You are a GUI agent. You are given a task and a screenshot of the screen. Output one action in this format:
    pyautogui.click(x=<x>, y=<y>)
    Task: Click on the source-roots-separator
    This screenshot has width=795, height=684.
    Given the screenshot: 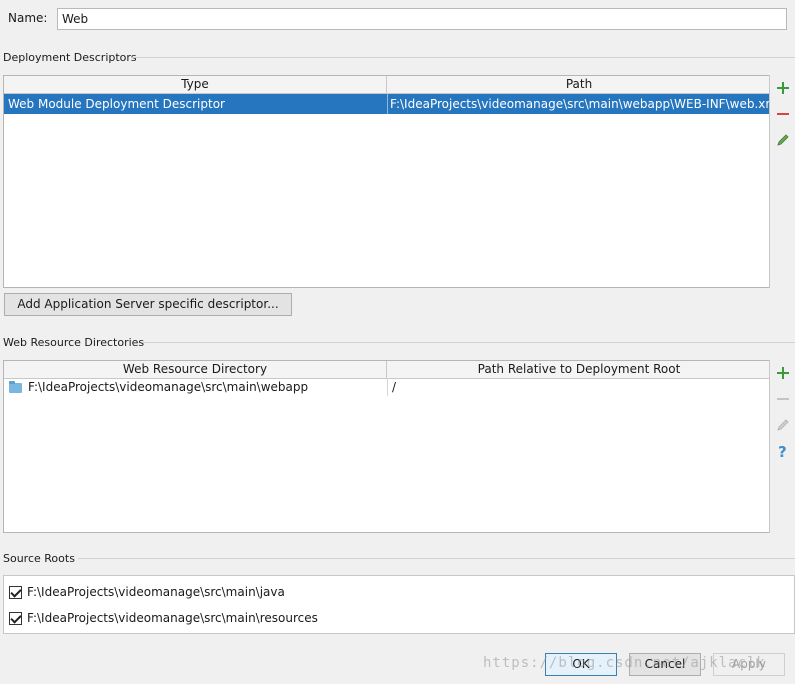 What is the action you would take?
    pyautogui.click(x=436, y=558)
    